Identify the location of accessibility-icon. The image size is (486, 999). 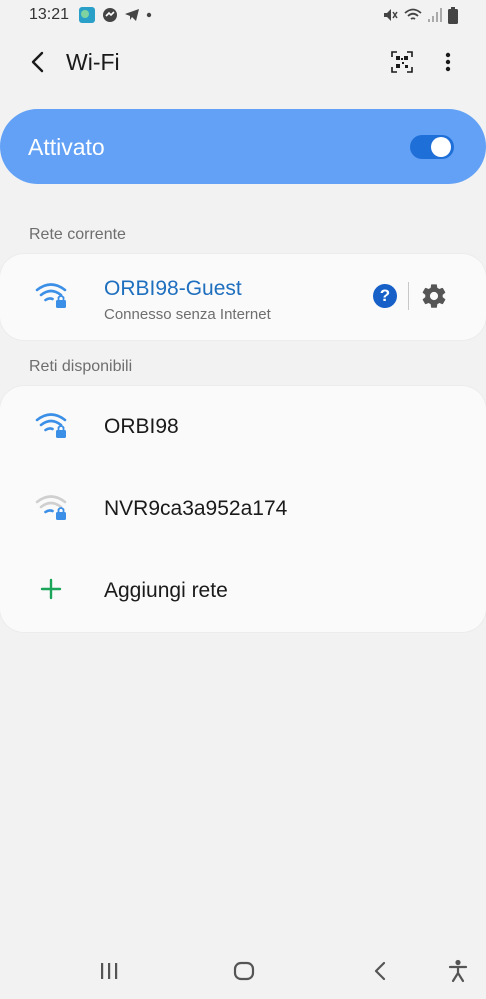
(458, 971).